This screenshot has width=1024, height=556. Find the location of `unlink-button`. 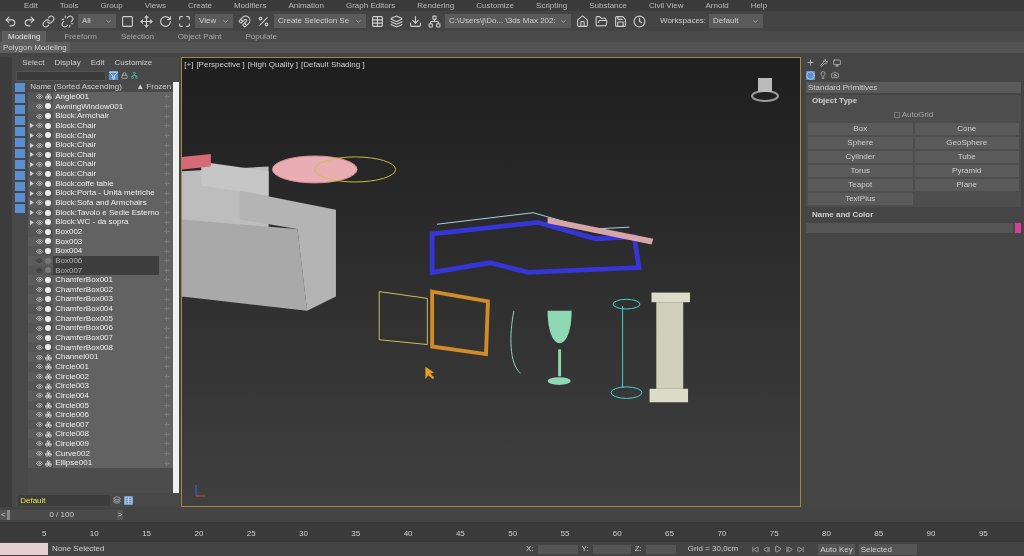

unlink-button is located at coordinates (67, 21).